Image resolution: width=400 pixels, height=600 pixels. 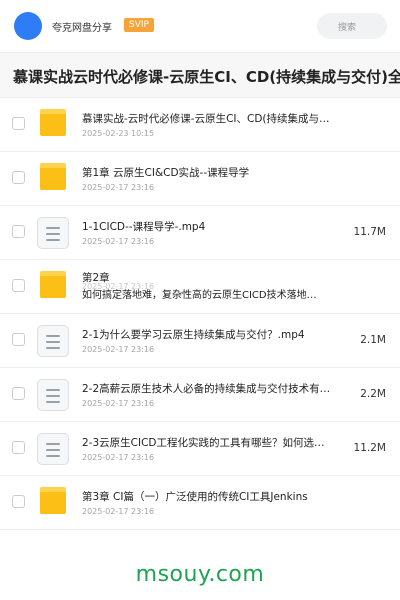 What do you see at coordinates (82, 26) in the screenshot?
I see `user-name: 夸克网盘分享` at bounding box center [82, 26].